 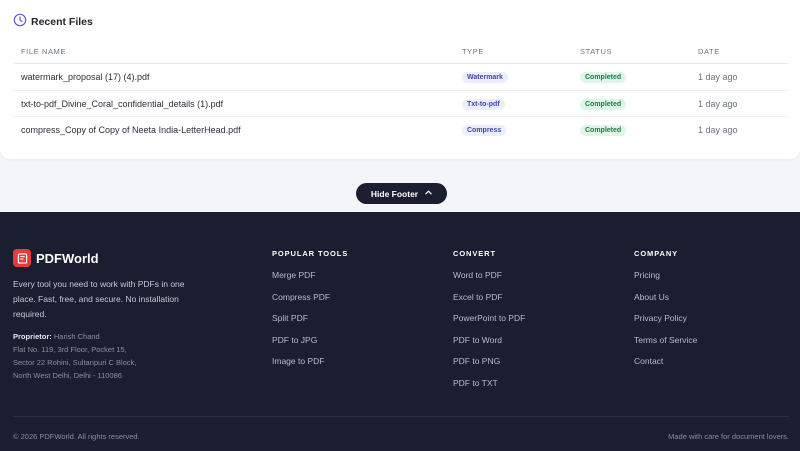 I want to click on convert-heading: CONVERT, so click(x=474, y=253).